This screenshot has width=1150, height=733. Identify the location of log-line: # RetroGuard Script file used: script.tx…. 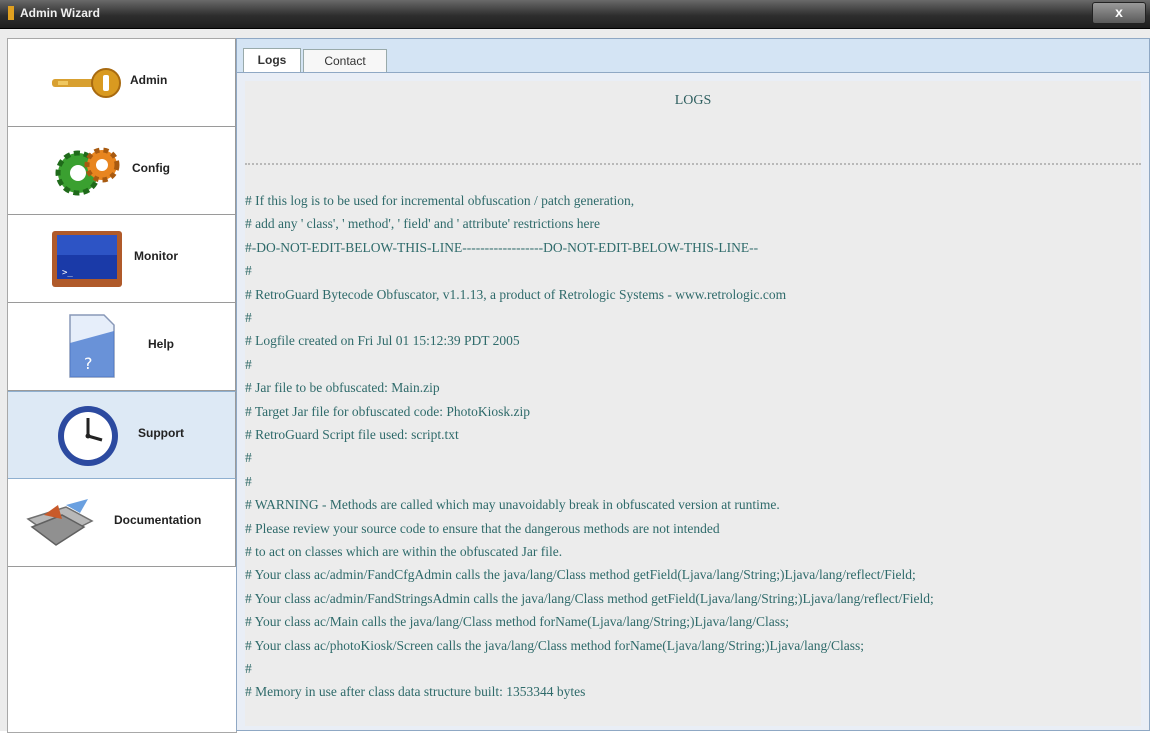
(352, 434).